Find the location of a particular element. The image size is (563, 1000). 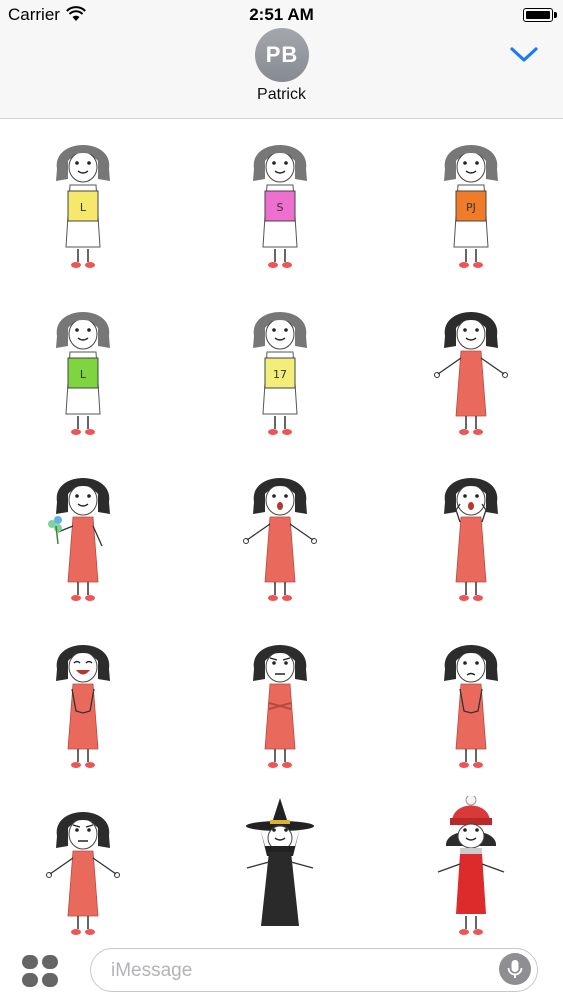

status-bar: Carrier 2:51 AM is located at coordinates (281, 15).